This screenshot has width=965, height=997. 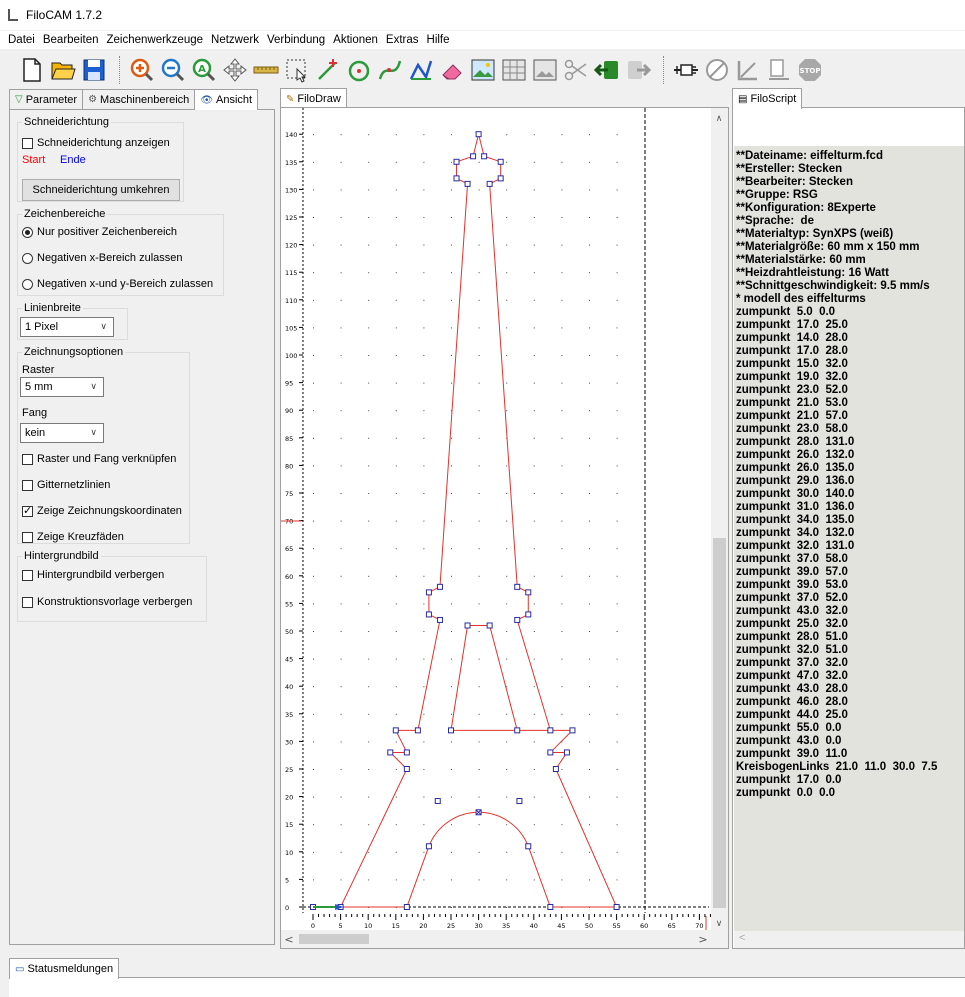 What do you see at coordinates (297, 70) in the screenshot?
I see `select-button` at bounding box center [297, 70].